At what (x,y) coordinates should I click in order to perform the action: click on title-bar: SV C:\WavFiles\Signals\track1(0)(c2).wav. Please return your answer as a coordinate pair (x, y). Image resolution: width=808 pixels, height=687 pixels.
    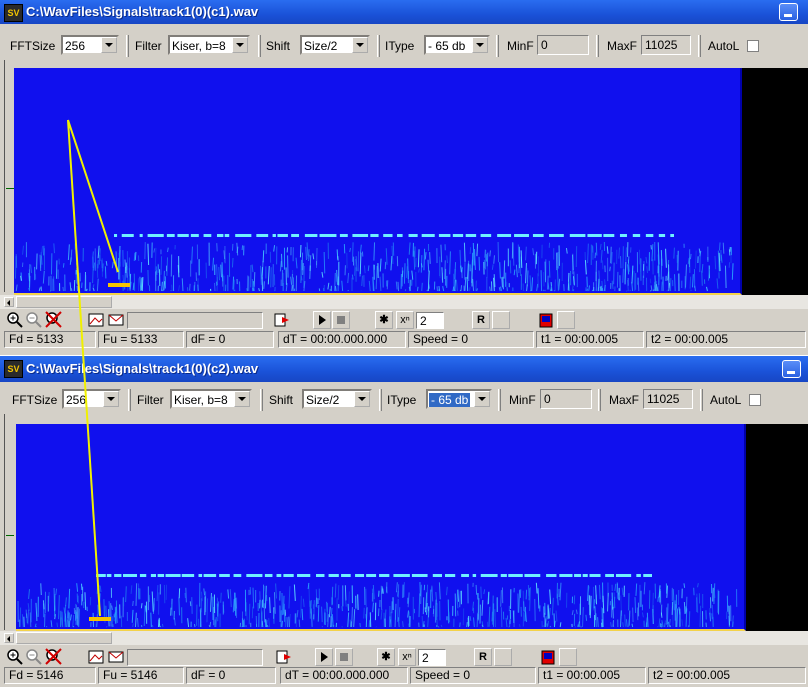
    Looking at the image, I should click on (404, 369).